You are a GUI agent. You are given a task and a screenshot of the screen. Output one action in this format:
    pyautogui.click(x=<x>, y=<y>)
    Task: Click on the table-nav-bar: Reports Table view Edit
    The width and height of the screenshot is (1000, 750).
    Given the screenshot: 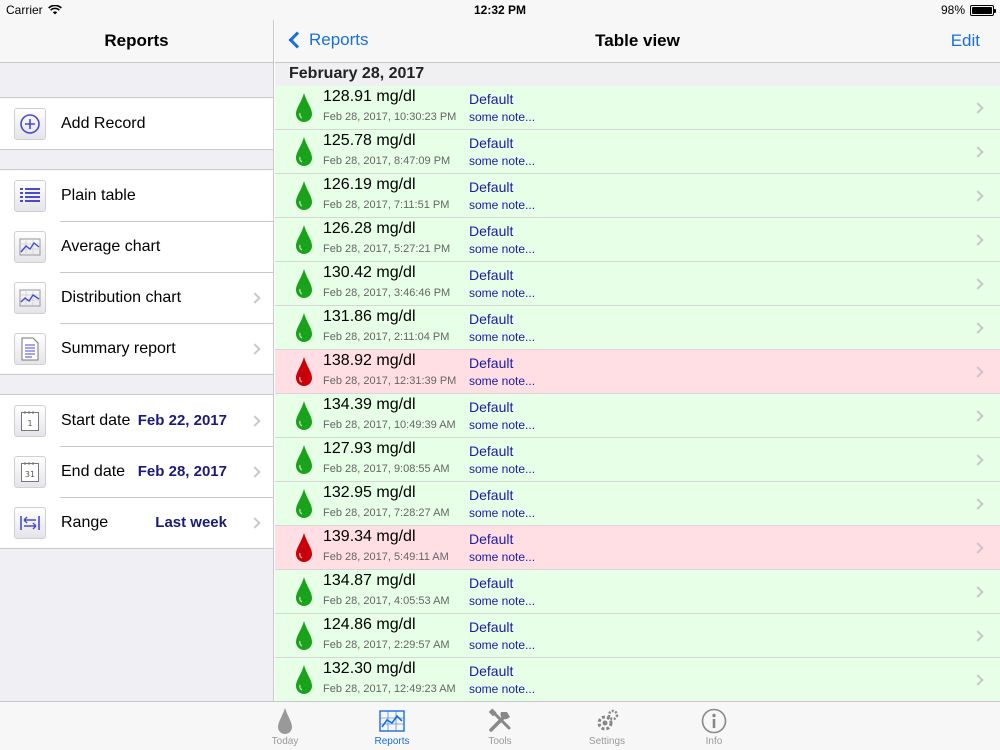 What is the action you would take?
    pyautogui.click(x=637, y=41)
    